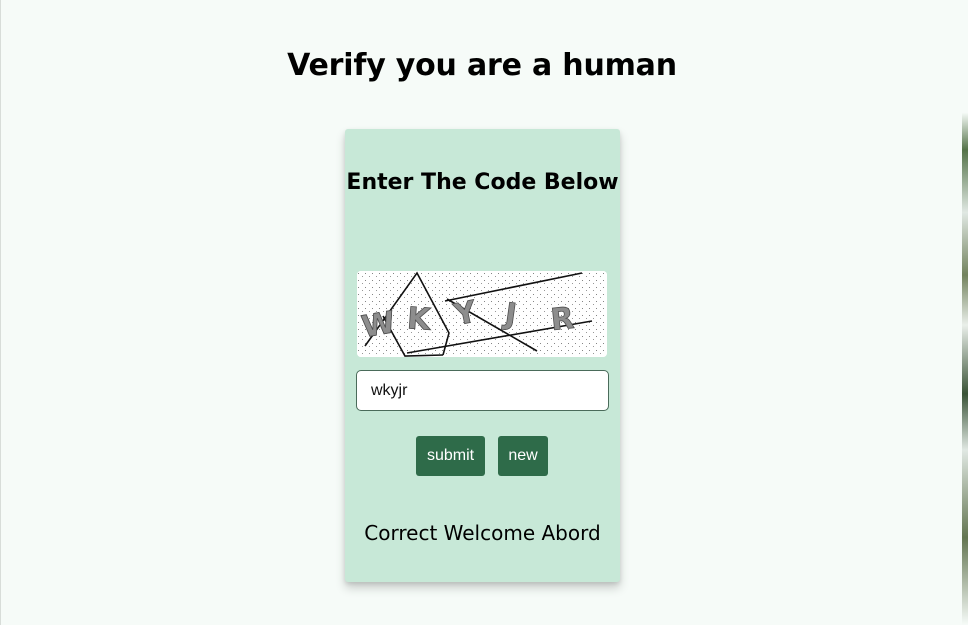 The width and height of the screenshot is (968, 625). I want to click on captcha-image: W W K Y J R, so click(482, 314).